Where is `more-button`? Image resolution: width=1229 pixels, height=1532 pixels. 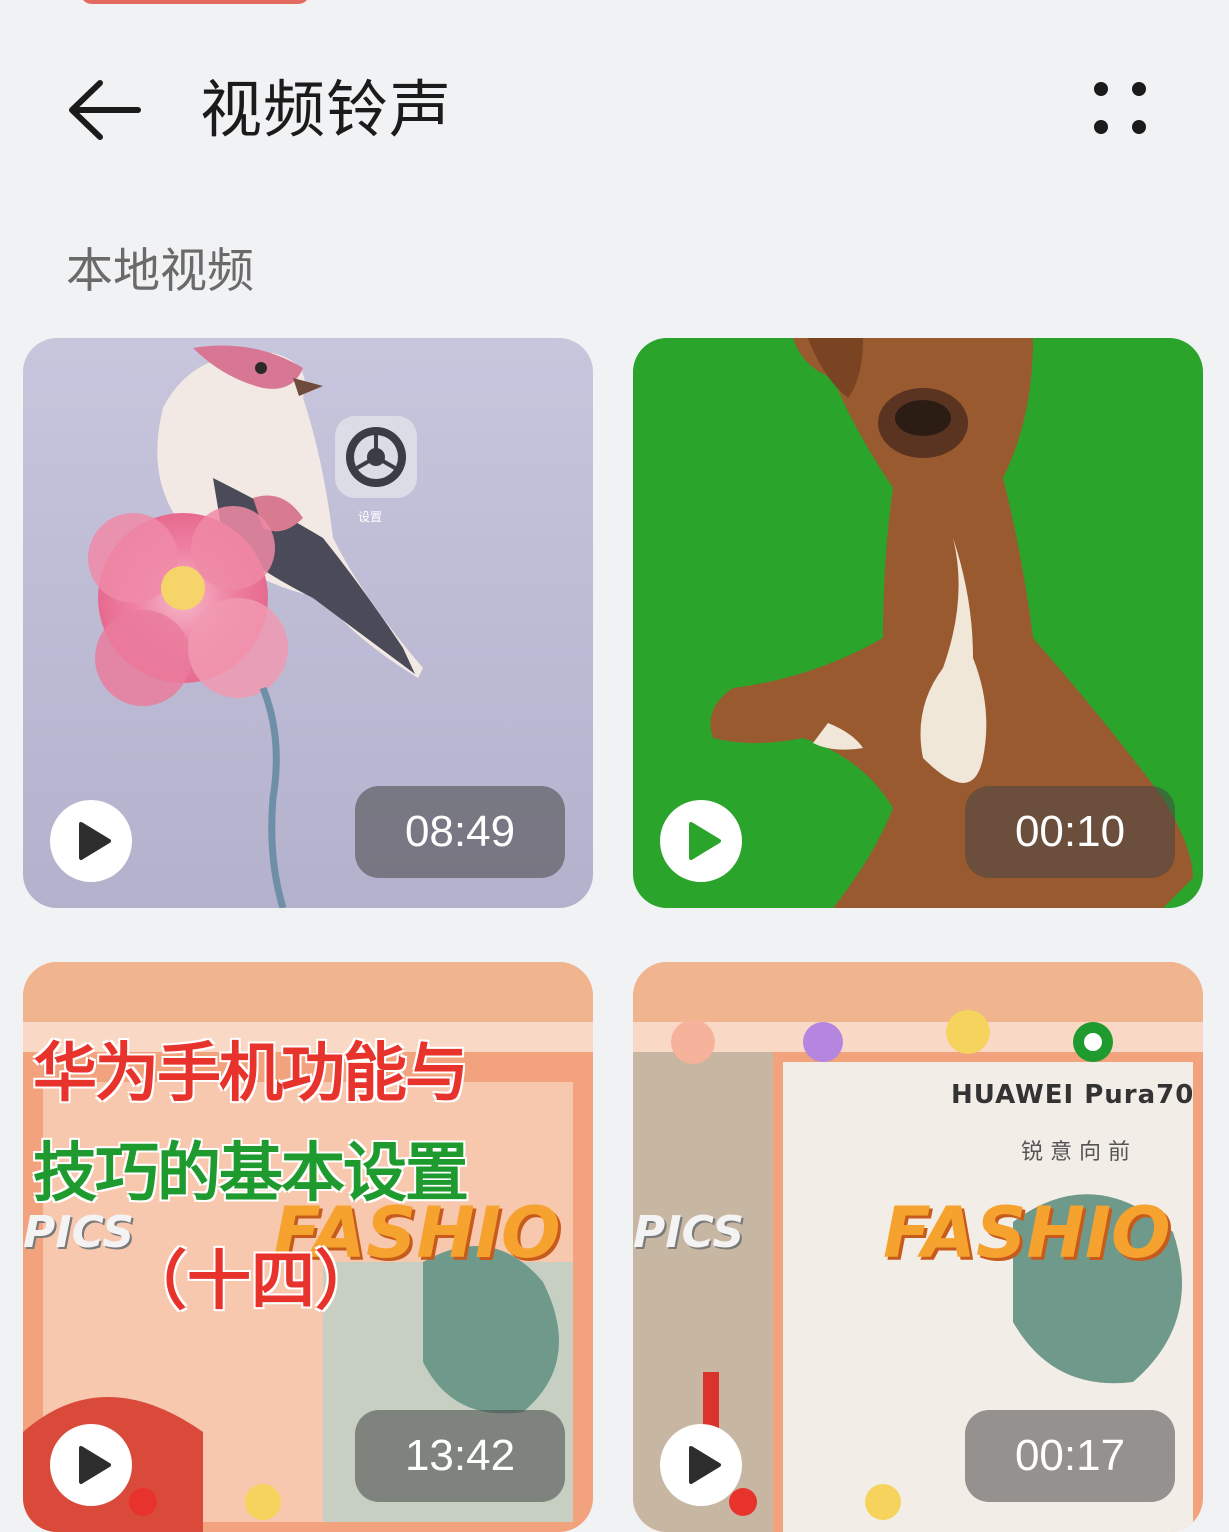 more-button is located at coordinates (1120, 112).